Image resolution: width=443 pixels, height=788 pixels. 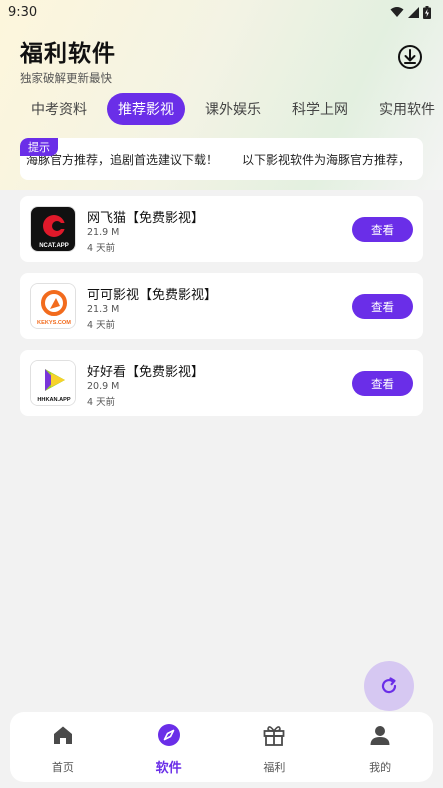 What do you see at coordinates (221, 383) in the screenshot?
I see `list-item: HHKAN.APP 好好看【免费影视】 20.9 M 4 天前 查看` at bounding box center [221, 383].